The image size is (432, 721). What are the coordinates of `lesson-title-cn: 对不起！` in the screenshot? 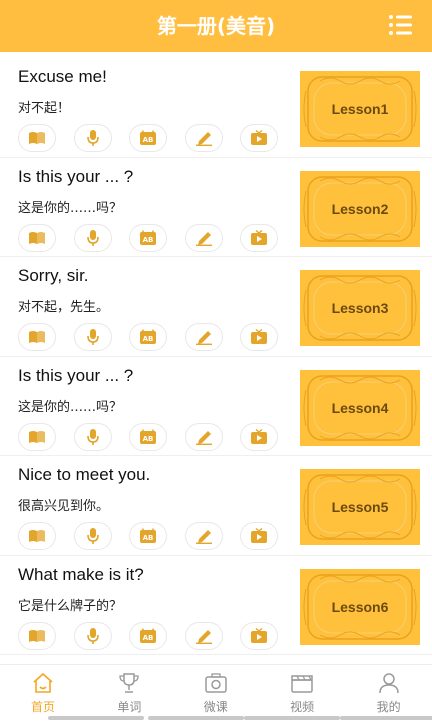 It's located at (44, 108).